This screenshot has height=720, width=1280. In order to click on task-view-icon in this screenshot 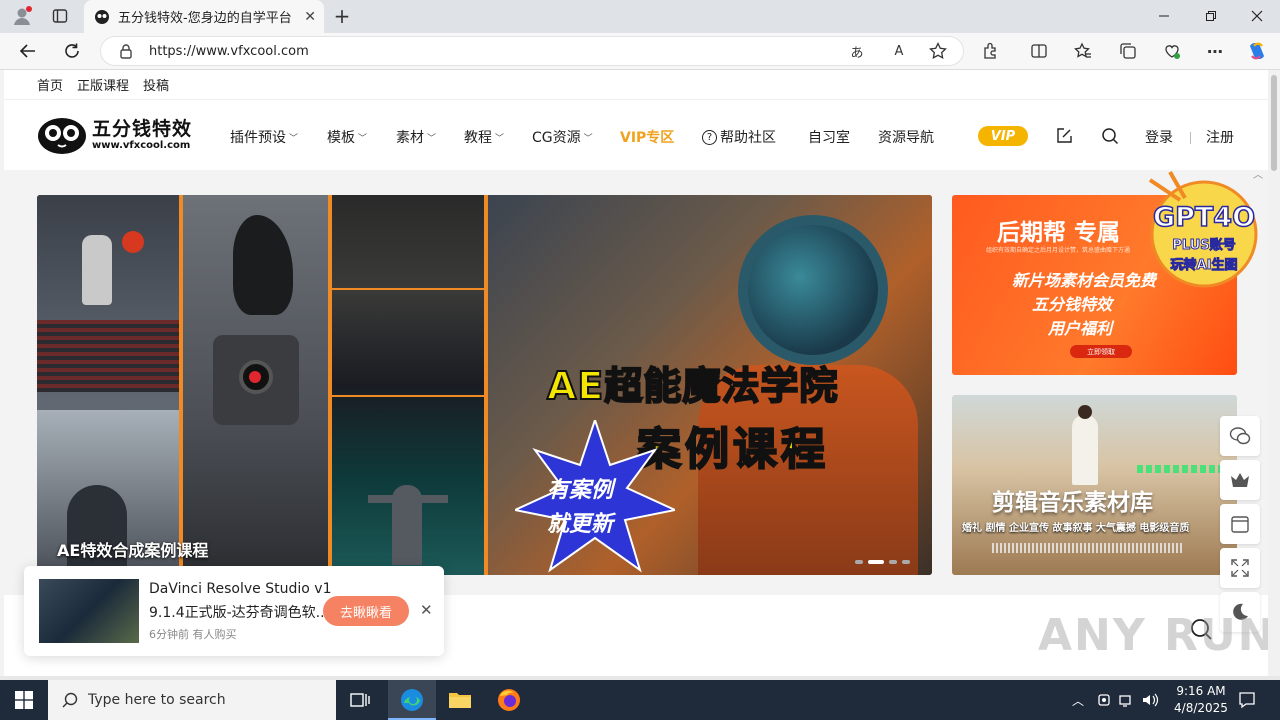, I will do `click(360, 700)`.